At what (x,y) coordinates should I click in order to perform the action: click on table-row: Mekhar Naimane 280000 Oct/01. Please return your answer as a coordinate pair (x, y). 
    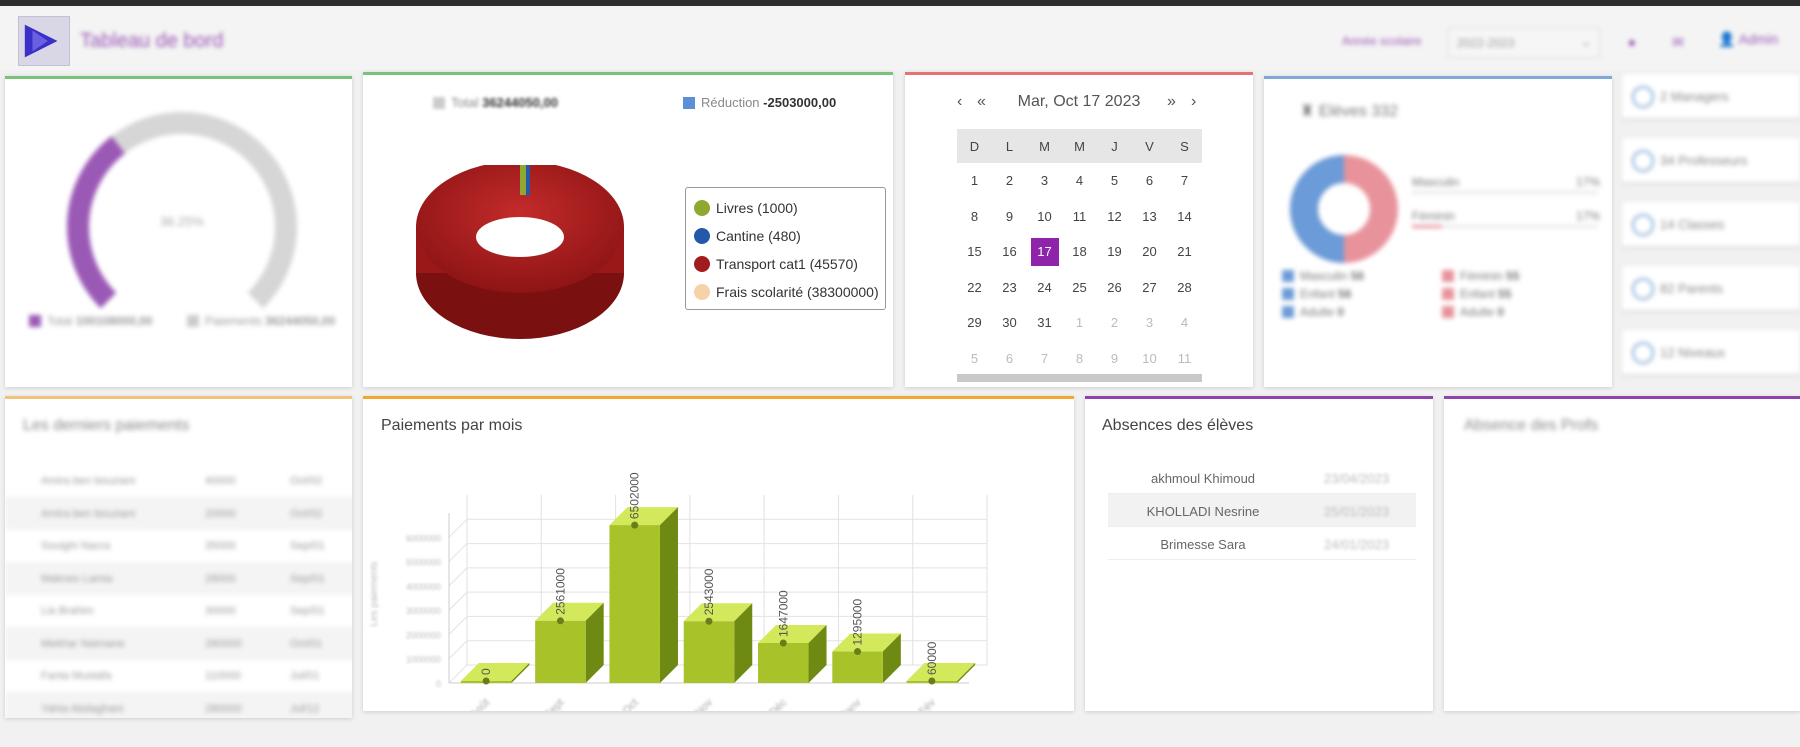
    Looking at the image, I should click on (178, 643).